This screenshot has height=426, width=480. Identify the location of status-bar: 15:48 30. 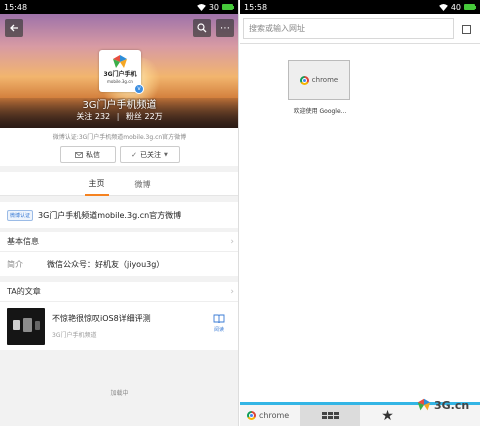
(119, 7).